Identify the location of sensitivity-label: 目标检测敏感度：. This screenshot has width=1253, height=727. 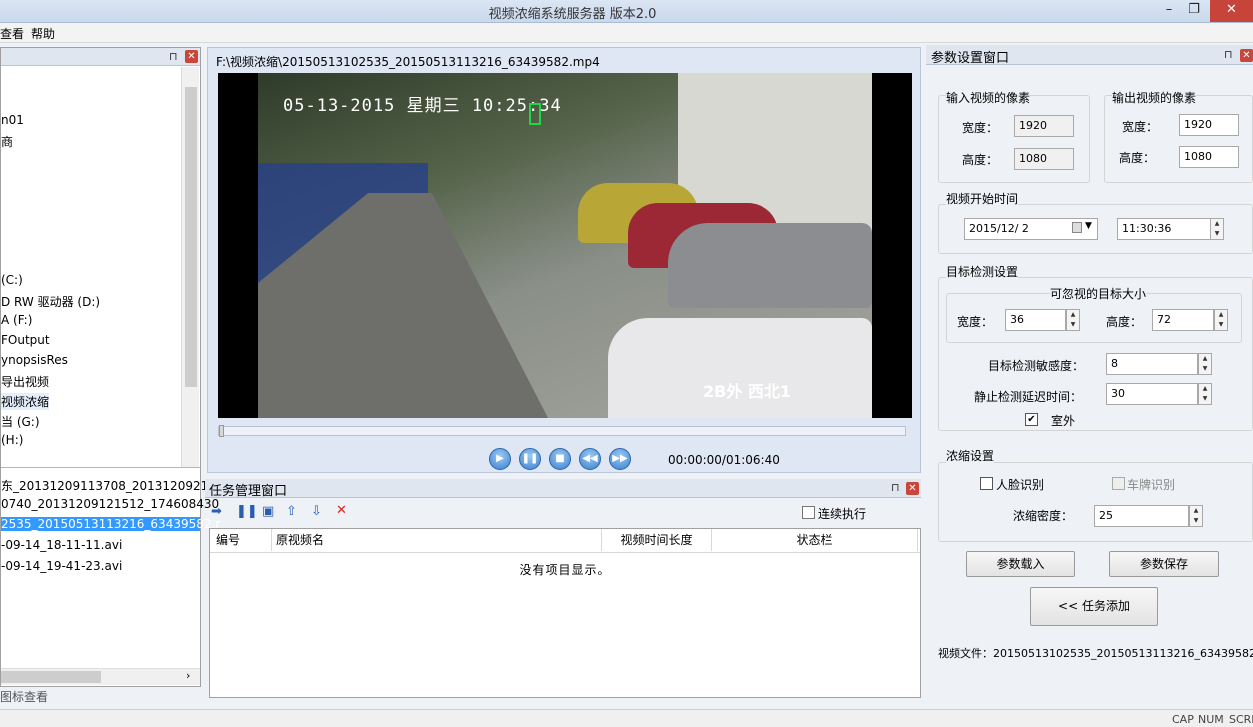
(1036, 366).